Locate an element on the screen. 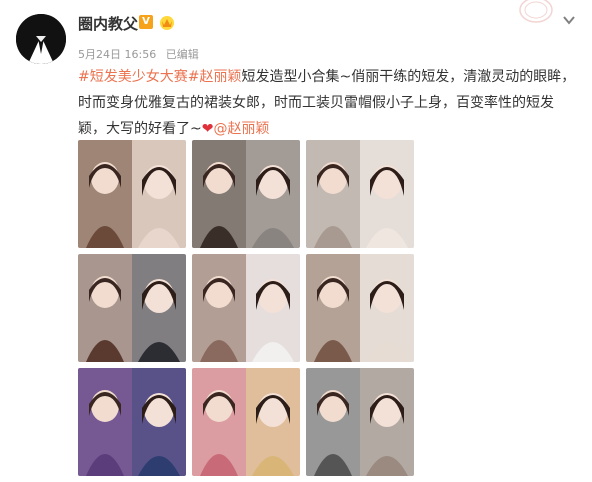  post-date: 5月24日 16:56 is located at coordinates (117, 54).